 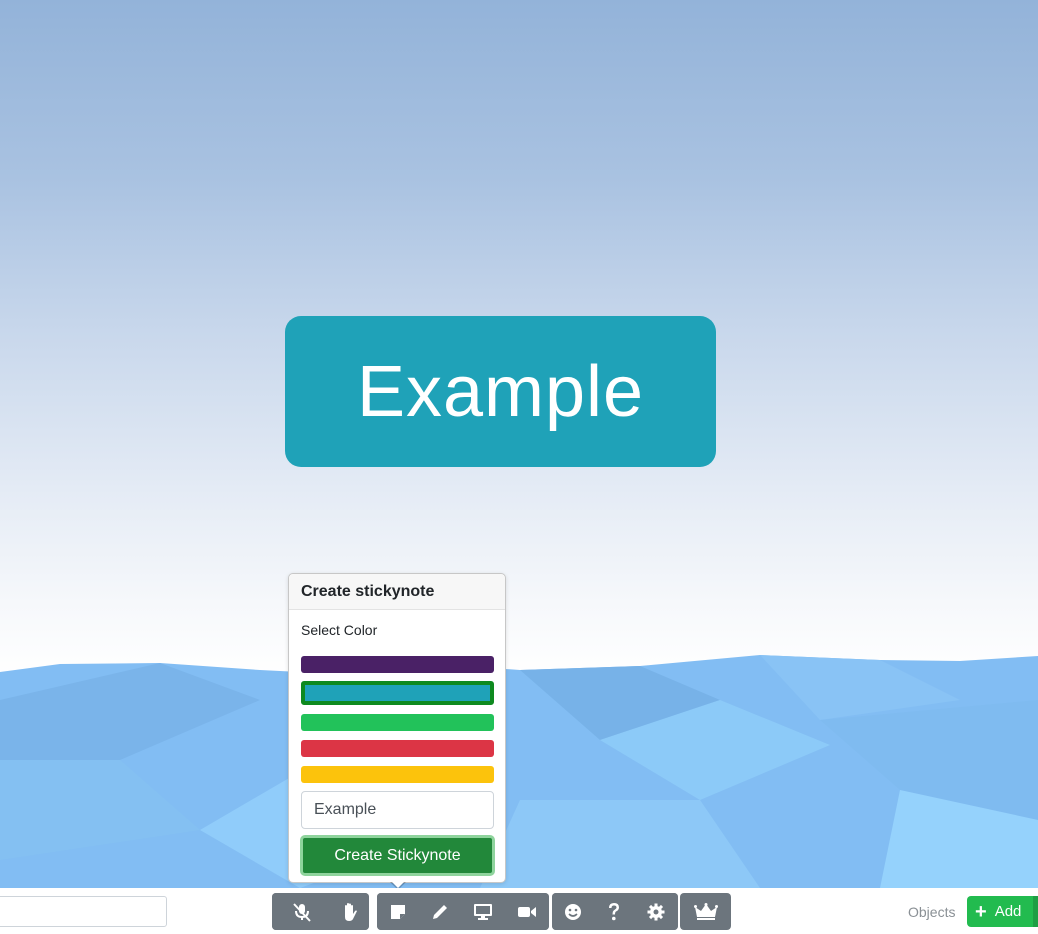 I want to click on mic-muted-icon, so click(x=302, y=912).